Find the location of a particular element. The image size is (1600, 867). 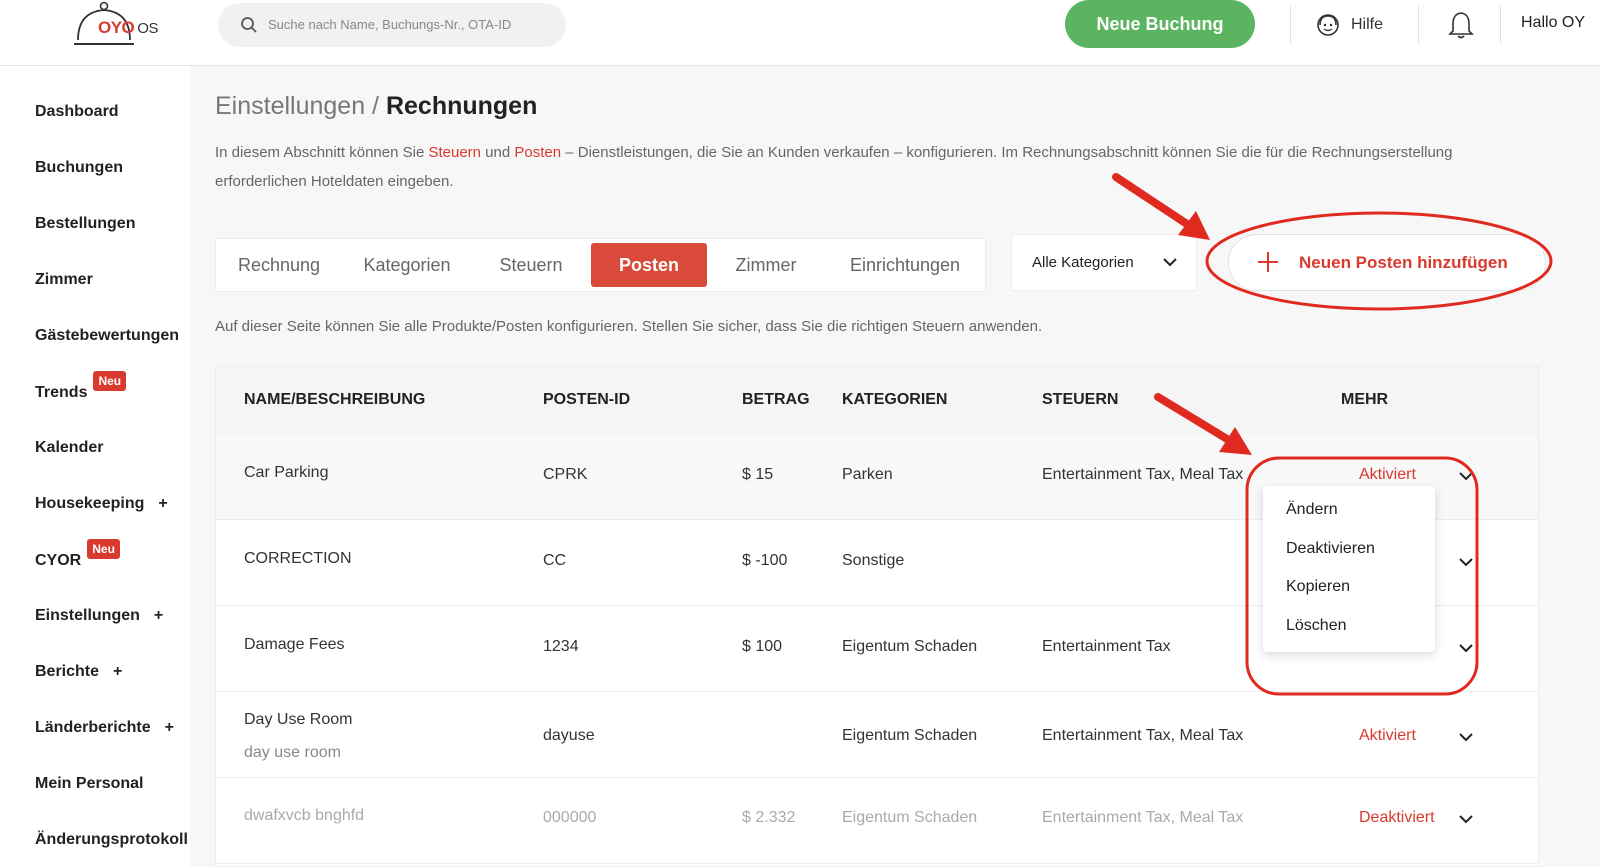

menu-item-delete: Löschen is located at coordinates (1316, 626).